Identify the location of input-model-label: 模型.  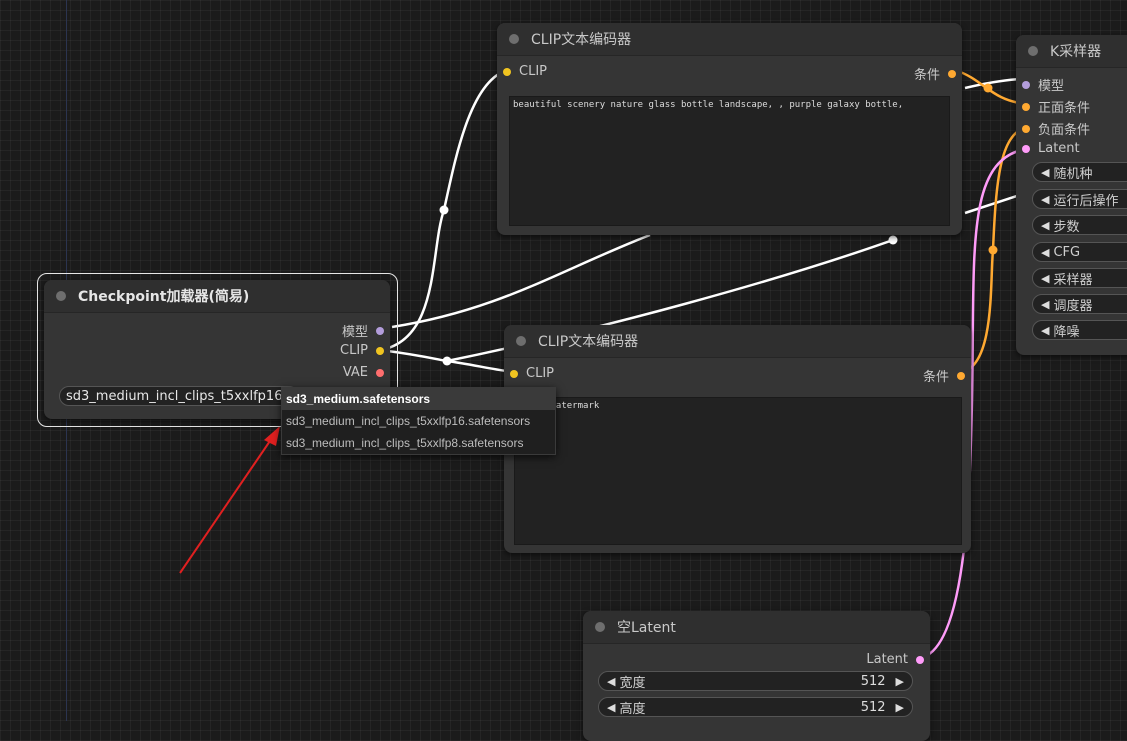
(1051, 86).